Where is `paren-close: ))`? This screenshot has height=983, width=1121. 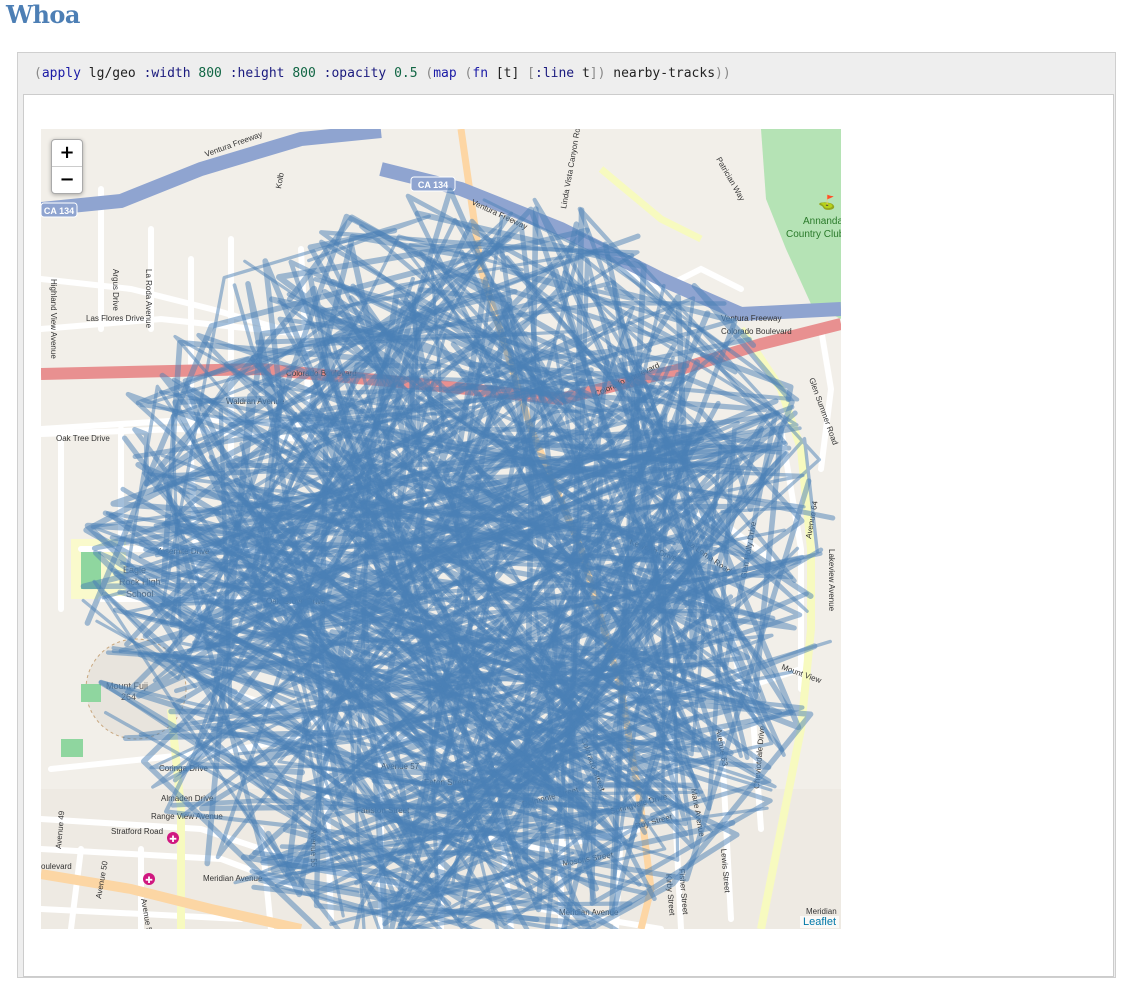
paren-close: )) is located at coordinates (723, 73).